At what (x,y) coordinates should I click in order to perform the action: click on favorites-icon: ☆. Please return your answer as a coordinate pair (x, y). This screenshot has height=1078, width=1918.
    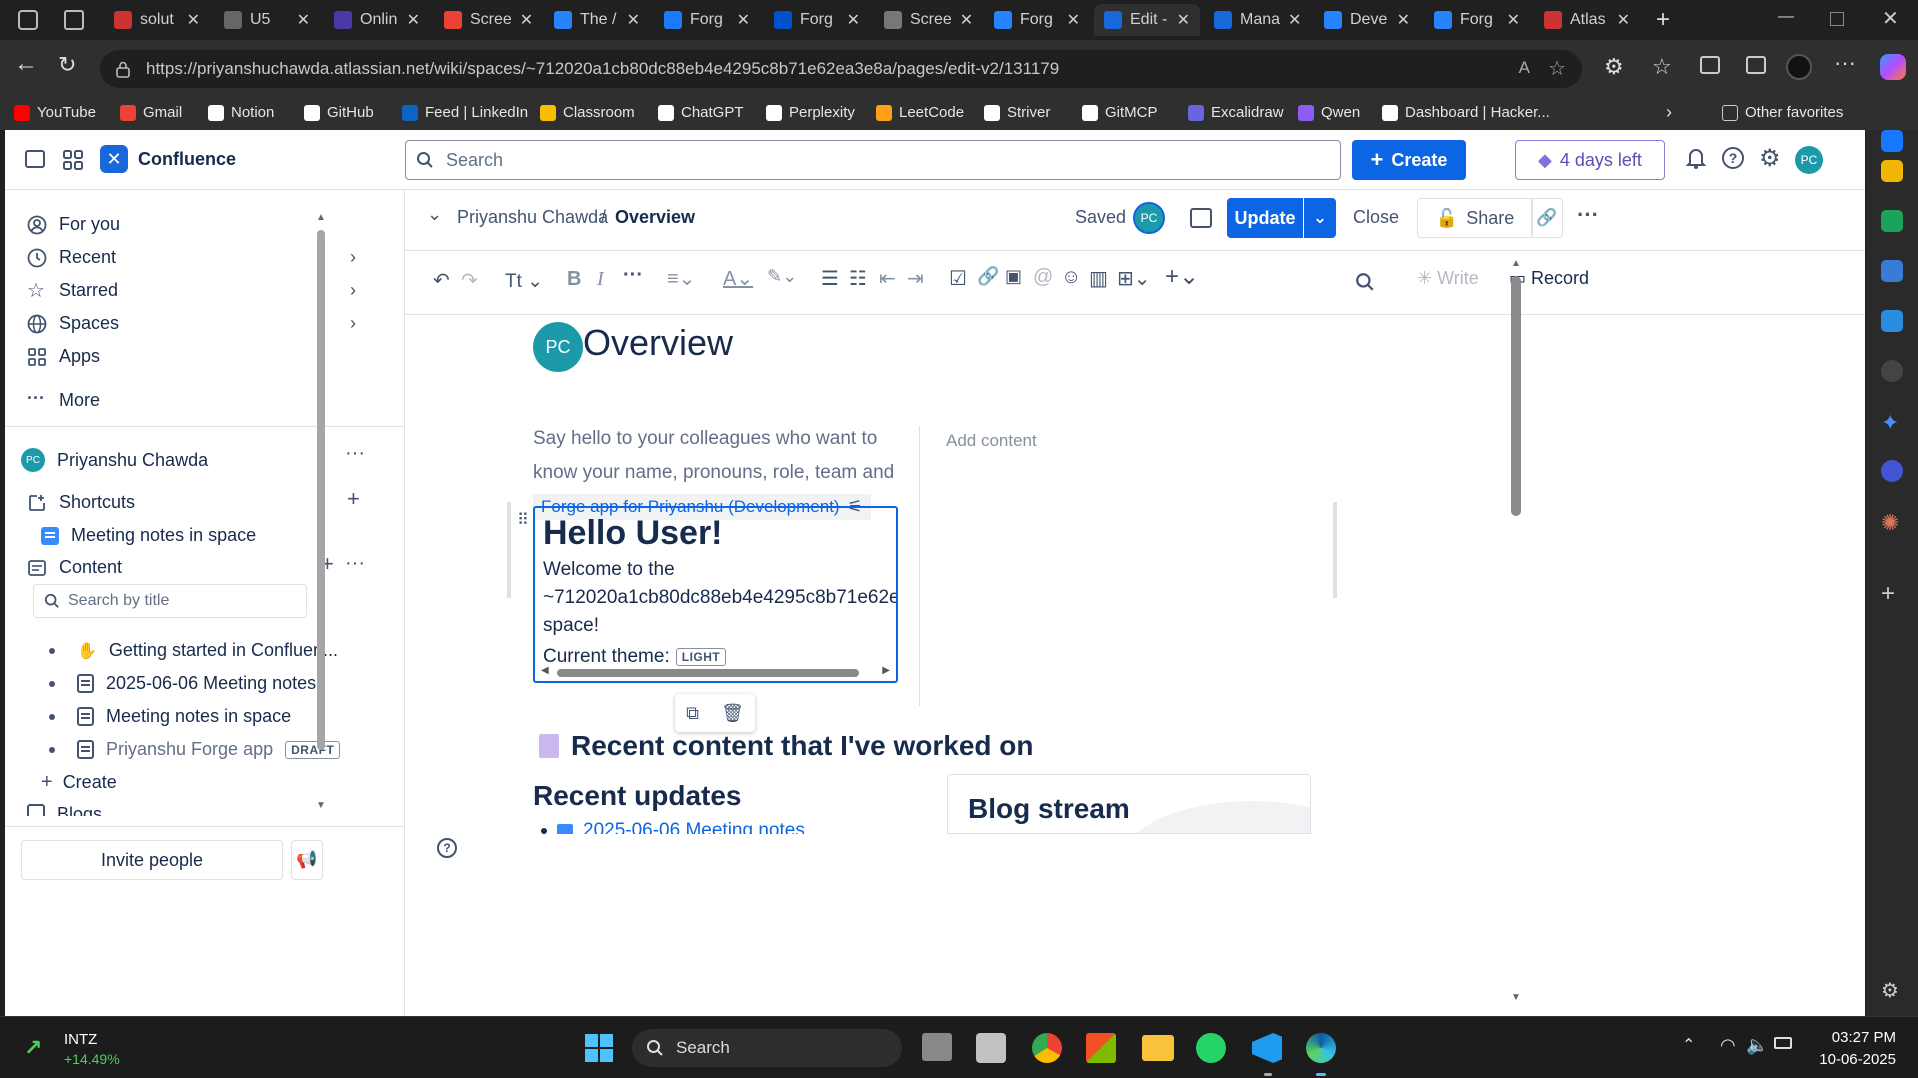
    Looking at the image, I should click on (1662, 67).